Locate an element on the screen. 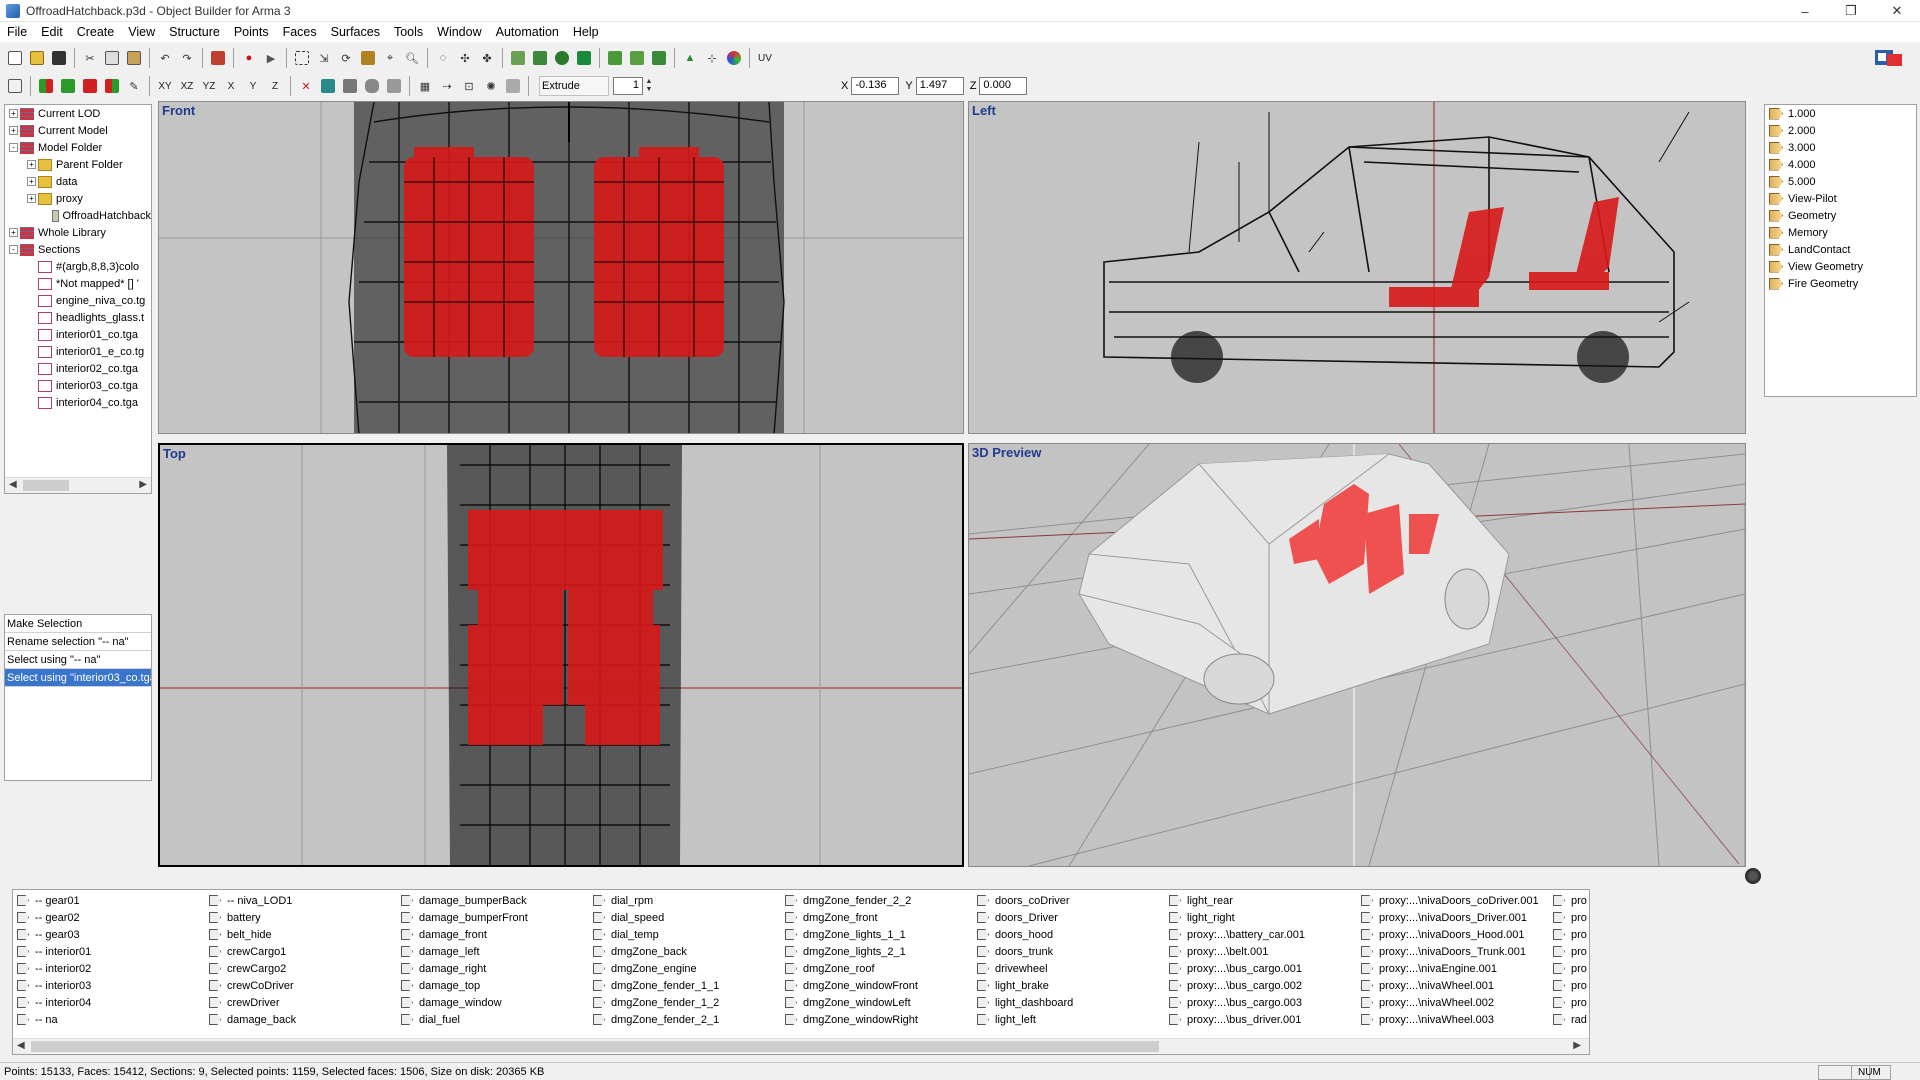 This screenshot has width=1920, height=1080. named-selection-item: proxy:...\bus_cargo.003 is located at coordinates (1263, 1002).